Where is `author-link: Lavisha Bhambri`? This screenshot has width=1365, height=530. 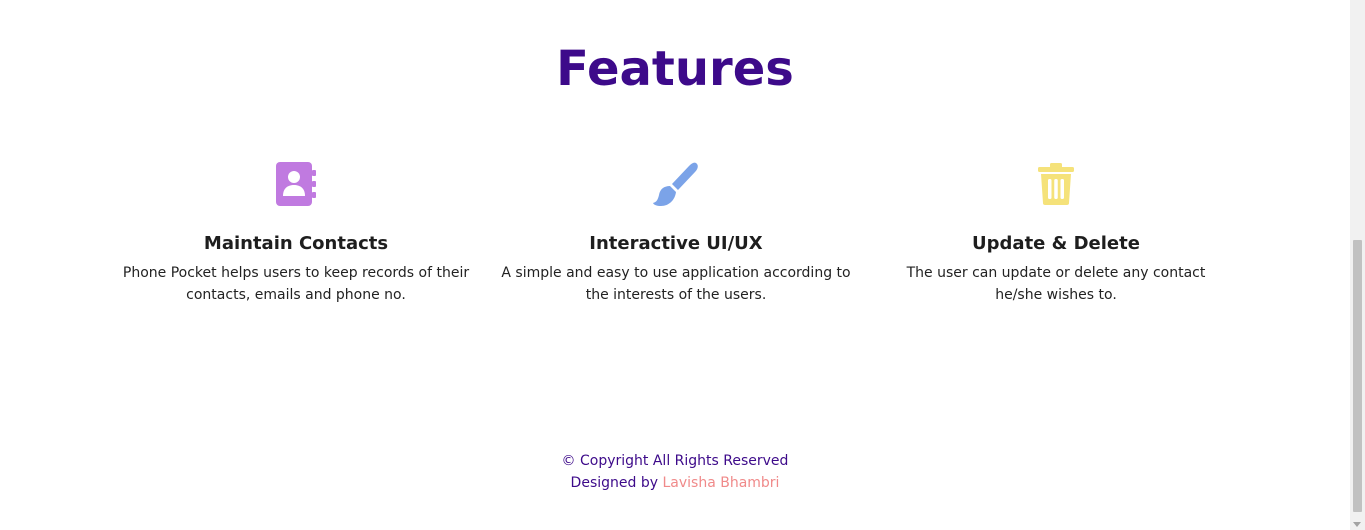
author-link: Lavisha Bhambri is located at coordinates (720, 483).